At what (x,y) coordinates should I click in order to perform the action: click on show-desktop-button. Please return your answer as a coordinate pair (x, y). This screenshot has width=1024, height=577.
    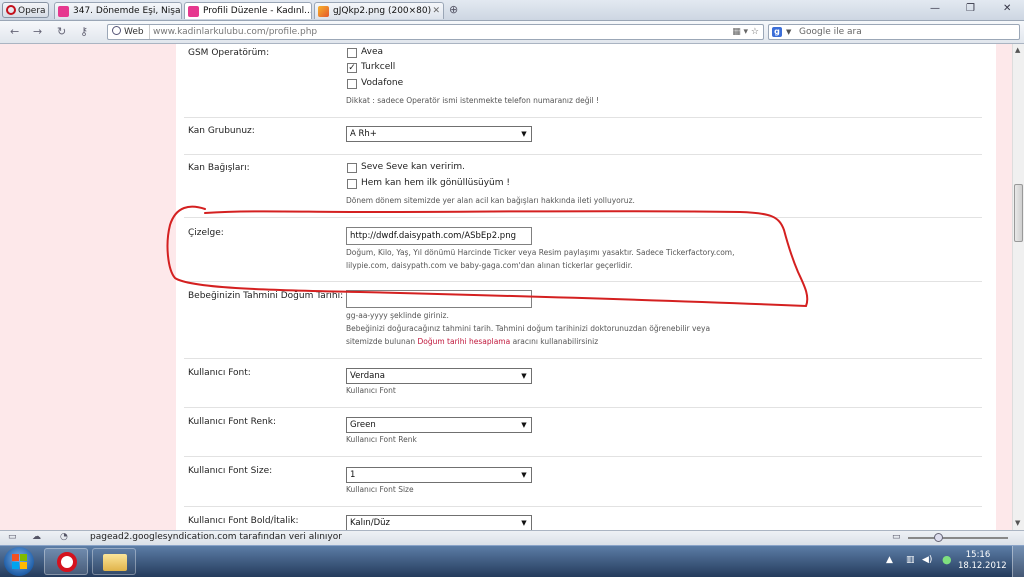
    Looking at the image, I should click on (1018, 561).